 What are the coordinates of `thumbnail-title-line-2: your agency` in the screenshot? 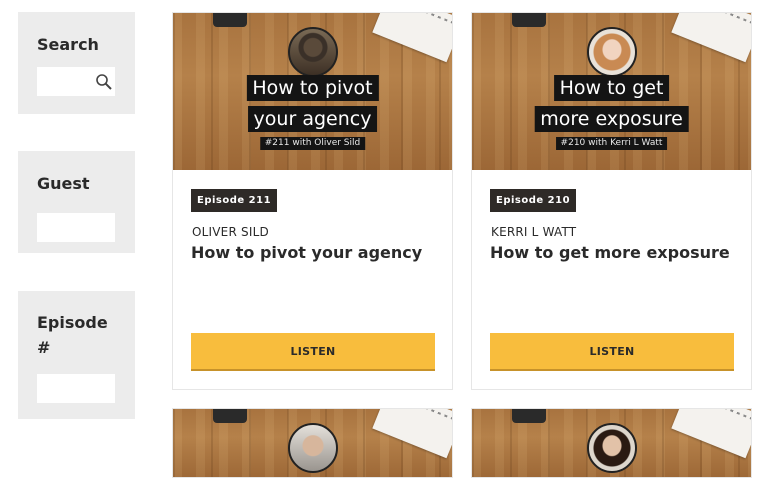 It's located at (312, 119).